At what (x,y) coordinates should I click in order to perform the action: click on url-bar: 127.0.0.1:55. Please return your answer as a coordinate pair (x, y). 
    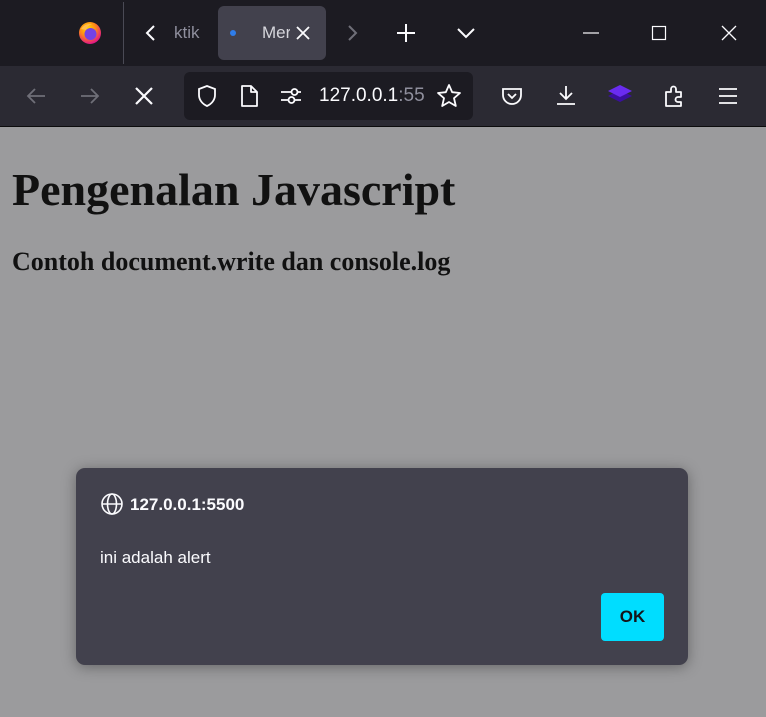
    Looking at the image, I should click on (328, 96).